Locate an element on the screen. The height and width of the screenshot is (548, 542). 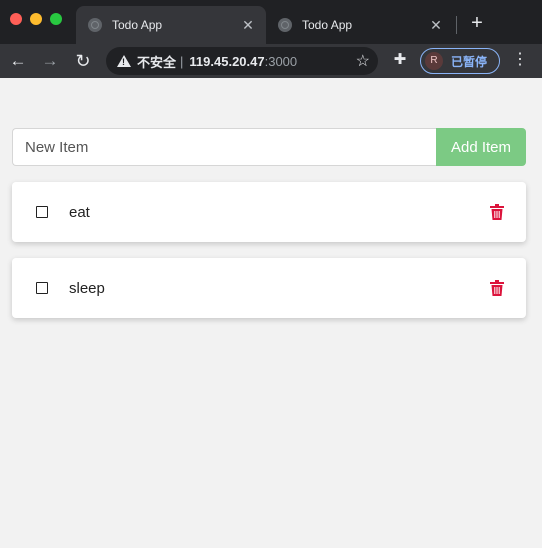
new-item-input is located at coordinates (224, 147).